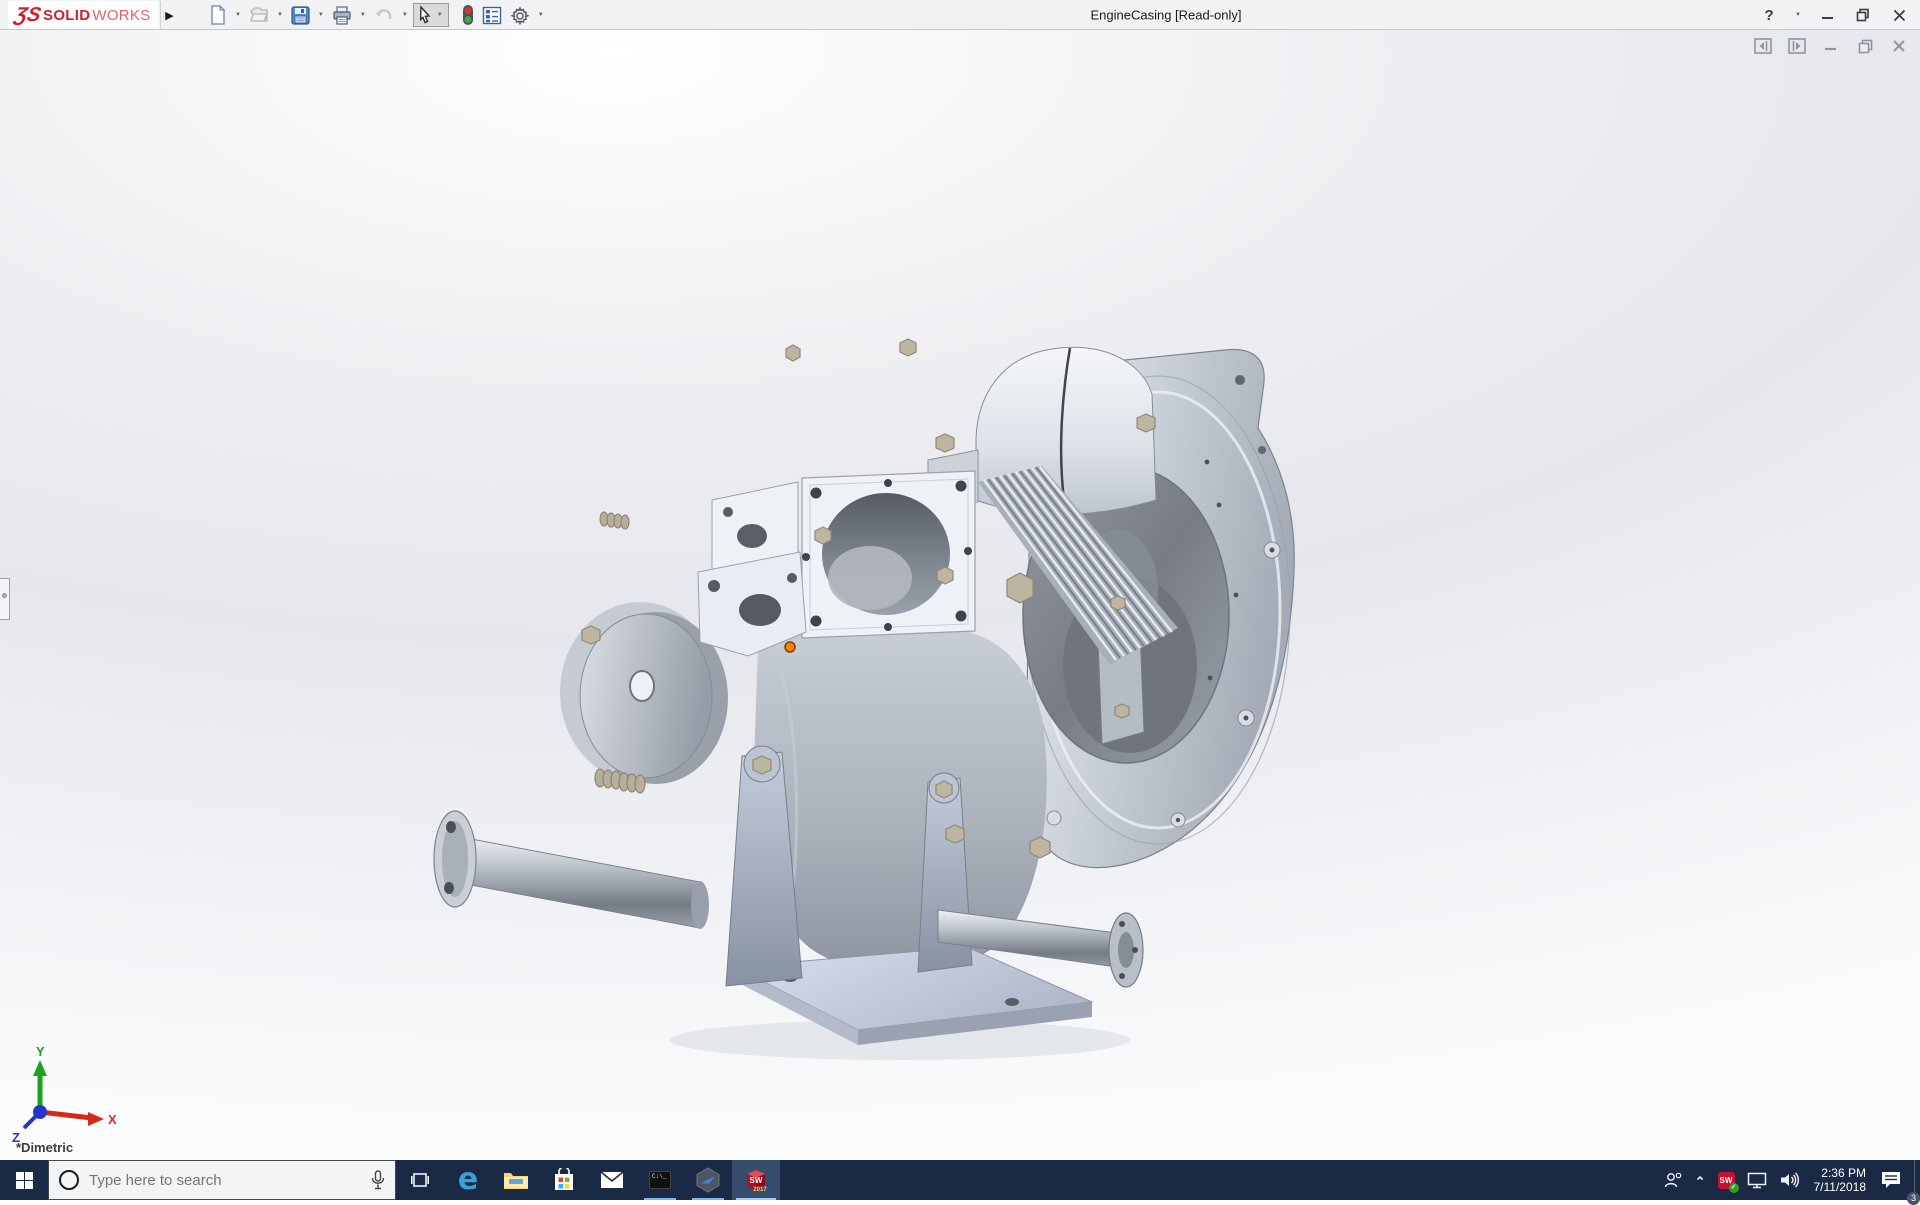 This screenshot has width=1920, height=1205. I want to click on open-button, so click(259, 15).